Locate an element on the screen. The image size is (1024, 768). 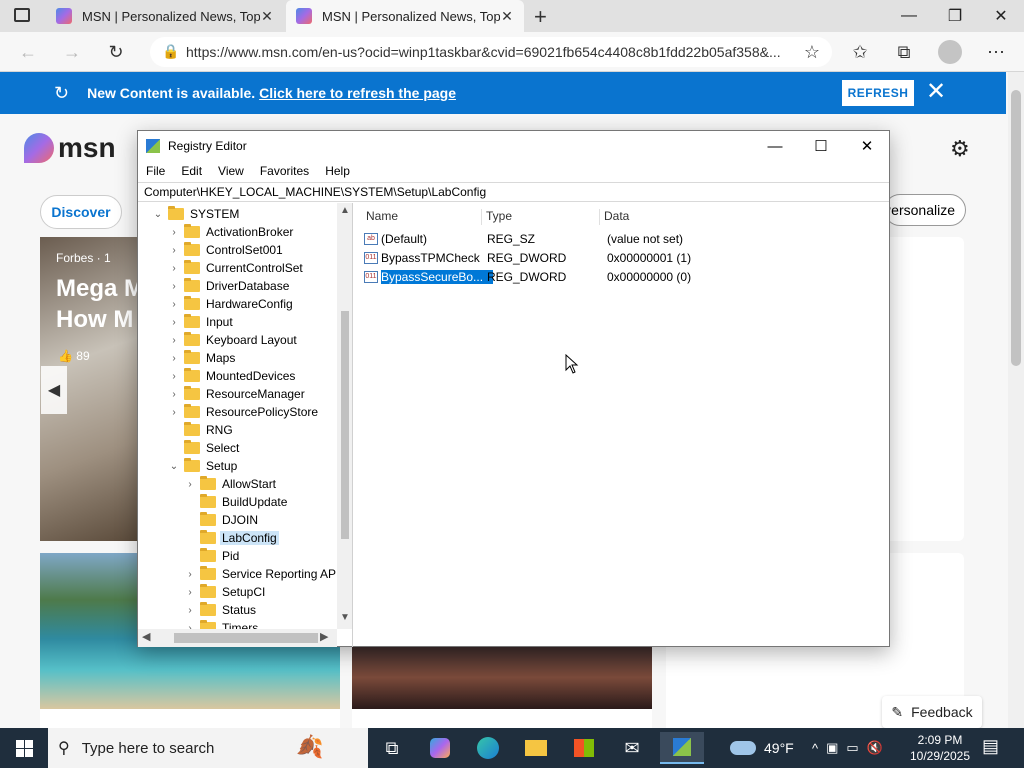
start-button is located at coordinates (24, 748).